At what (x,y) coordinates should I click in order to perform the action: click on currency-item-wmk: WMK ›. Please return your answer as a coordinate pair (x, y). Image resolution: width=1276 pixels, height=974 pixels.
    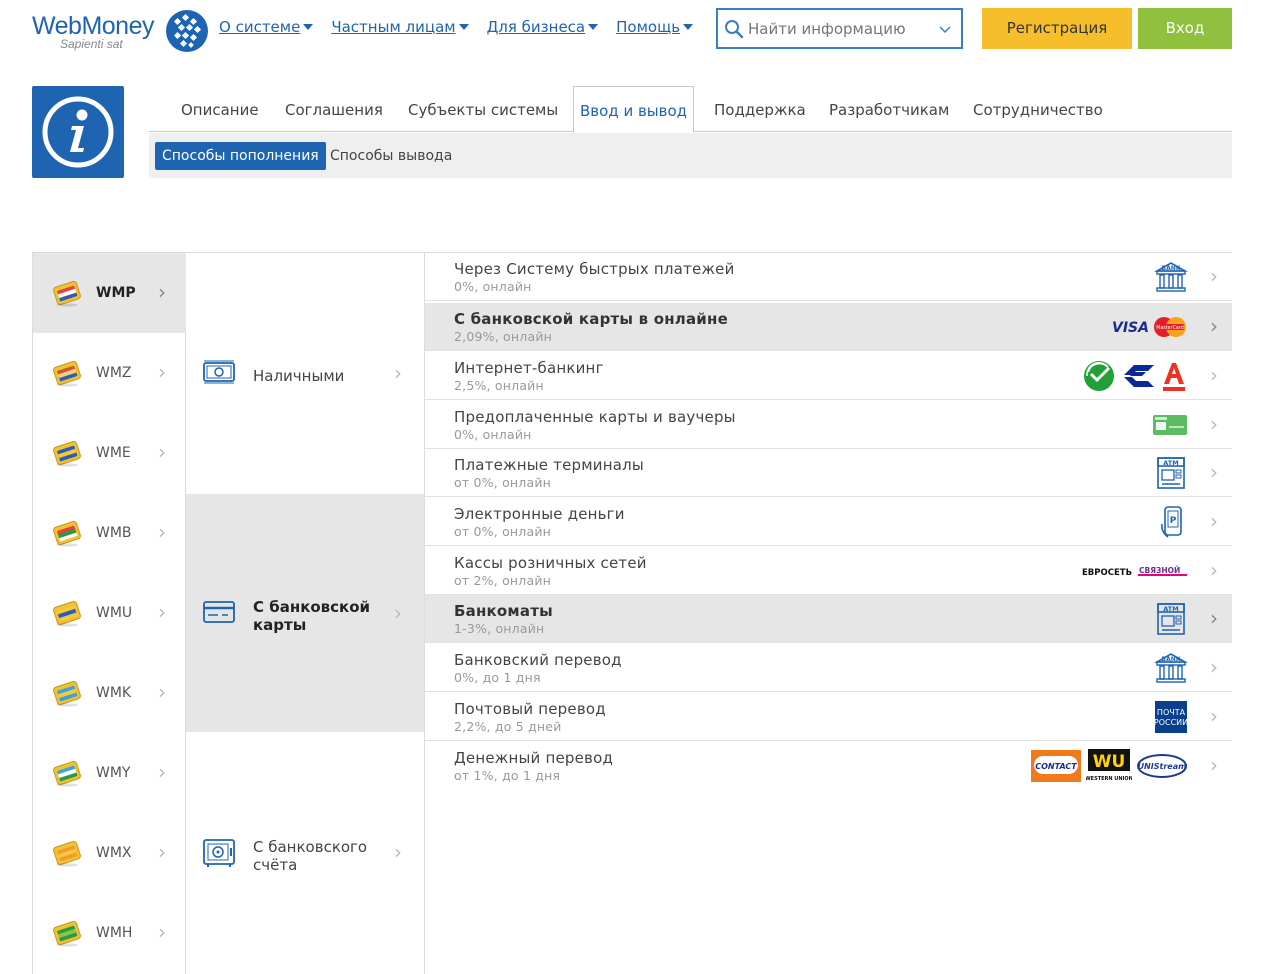
    Looking at the image, I should click on (109, 693).